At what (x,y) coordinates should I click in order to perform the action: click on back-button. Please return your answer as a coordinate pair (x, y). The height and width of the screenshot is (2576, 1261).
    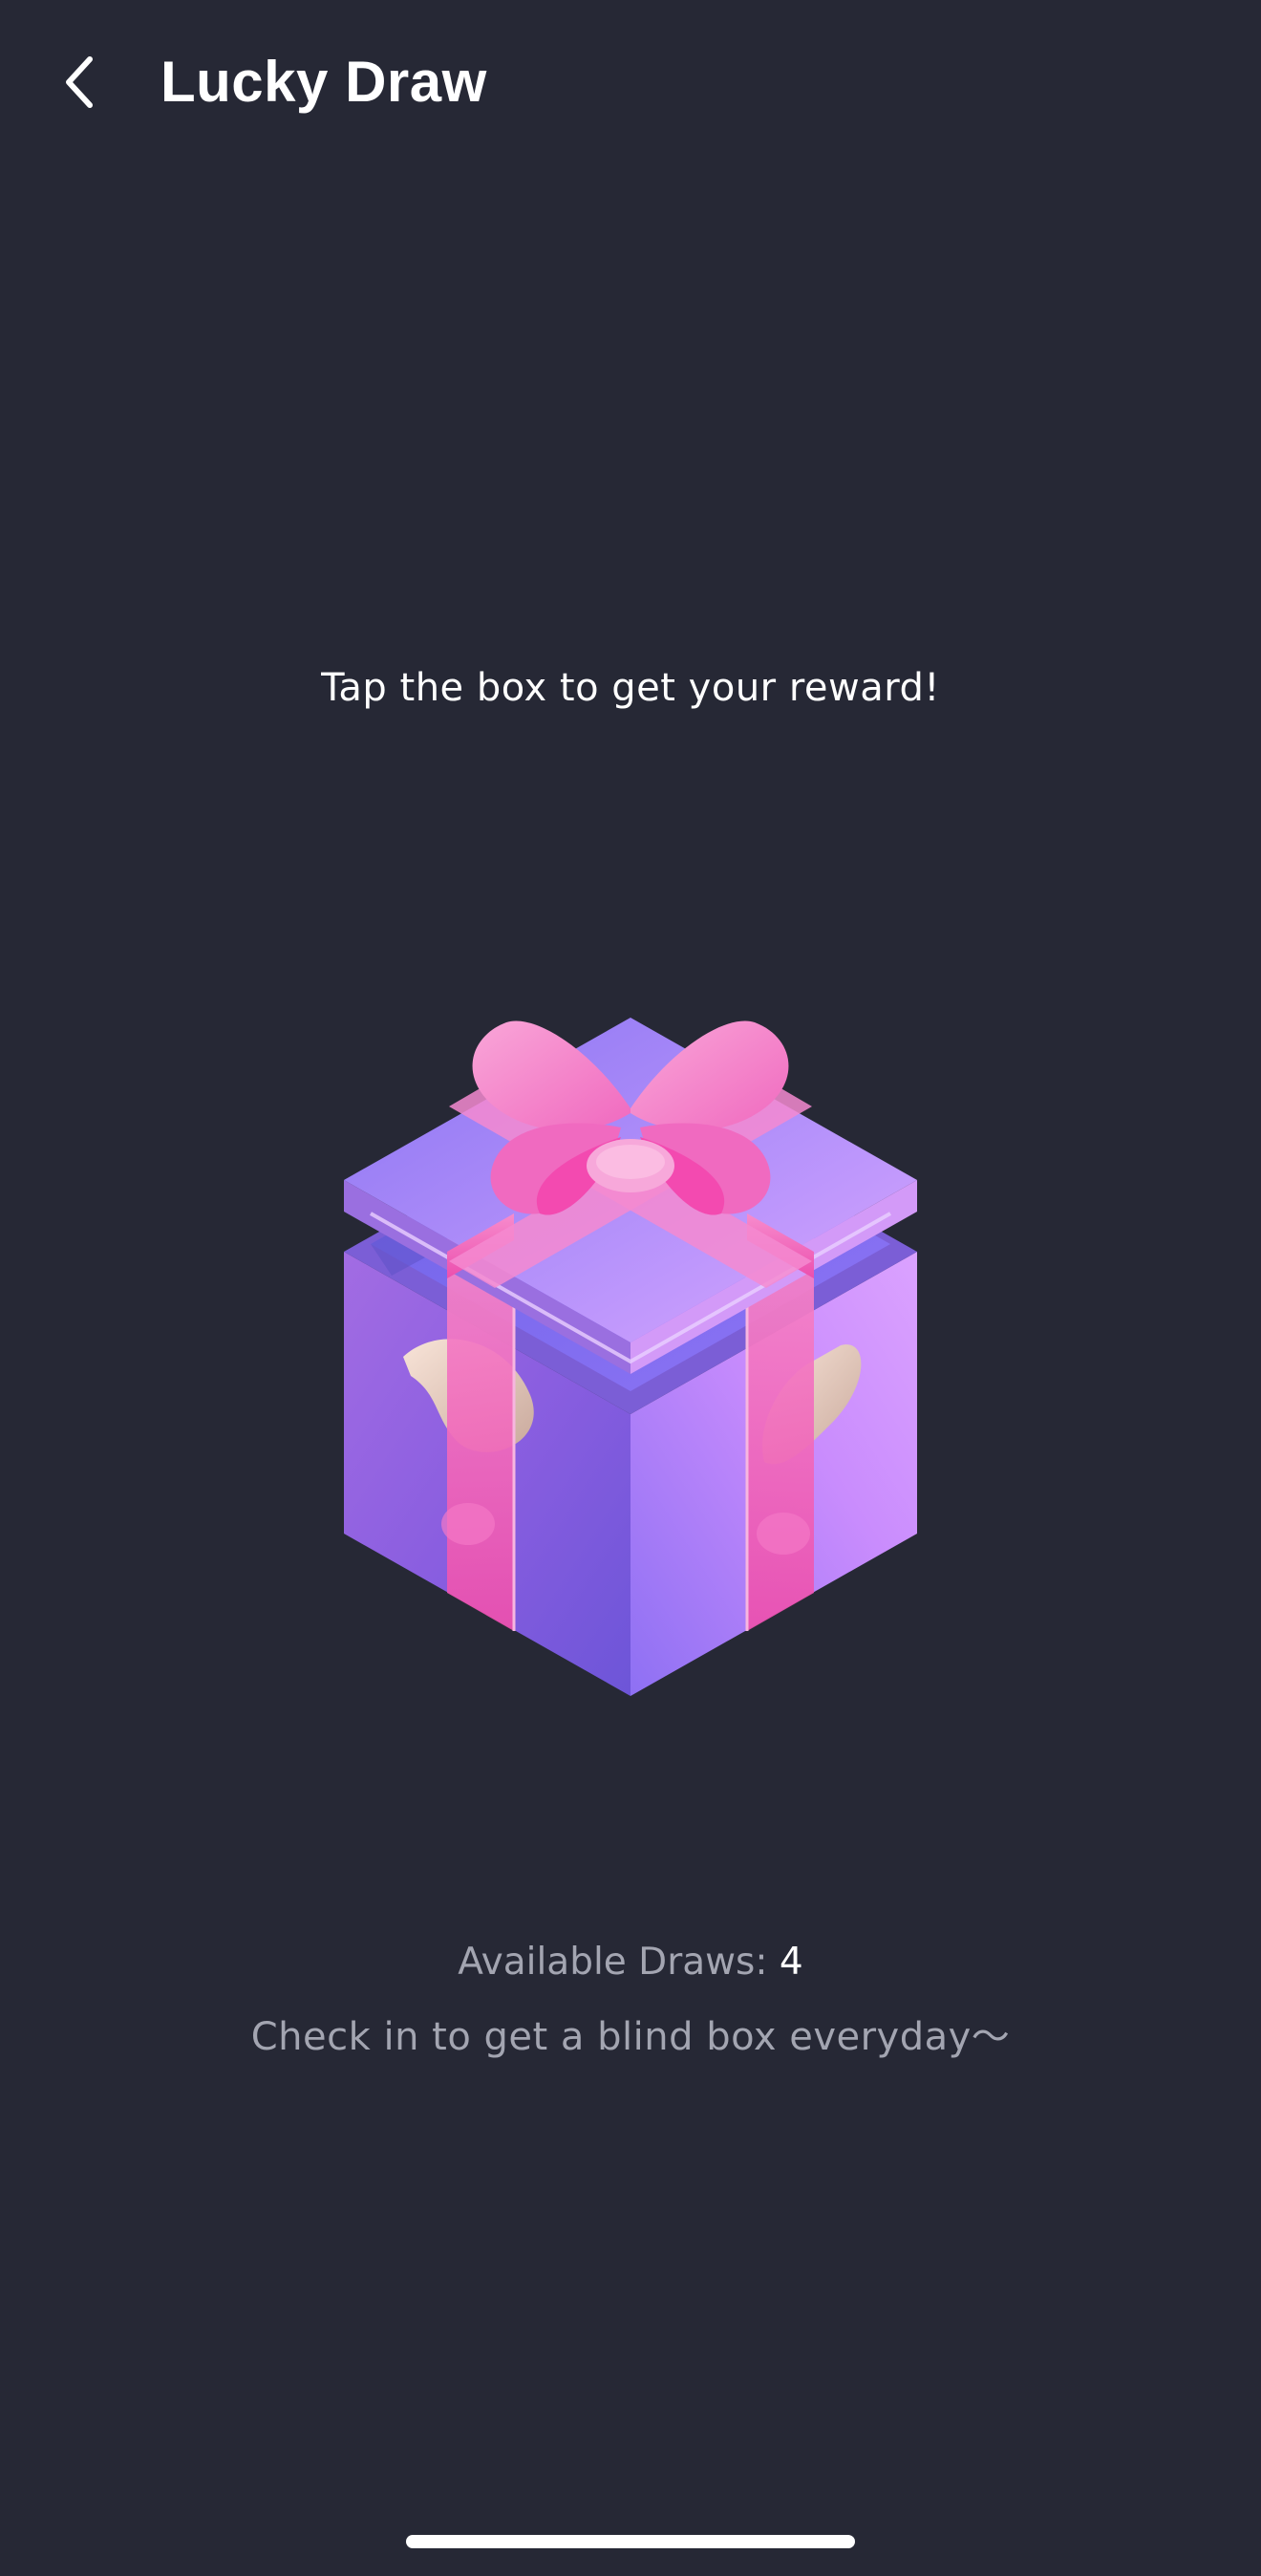
    Looking at the image, I should click on (80, 82).